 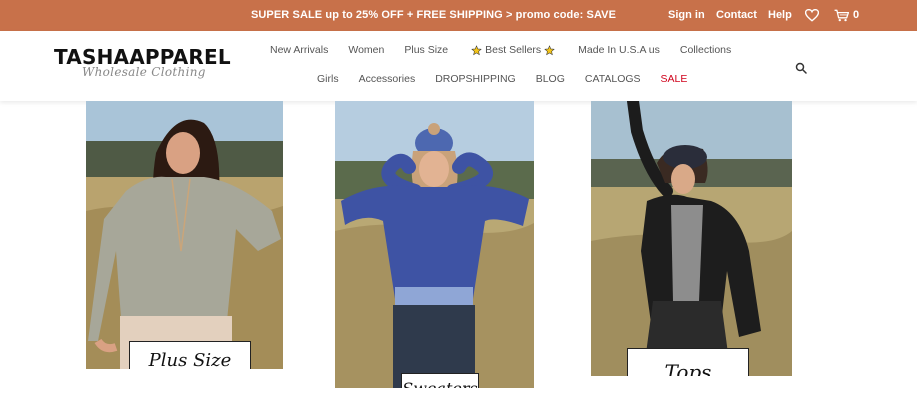 I want to click on nav-best-sellers: Best Sellers, so click(x=513, y=50).